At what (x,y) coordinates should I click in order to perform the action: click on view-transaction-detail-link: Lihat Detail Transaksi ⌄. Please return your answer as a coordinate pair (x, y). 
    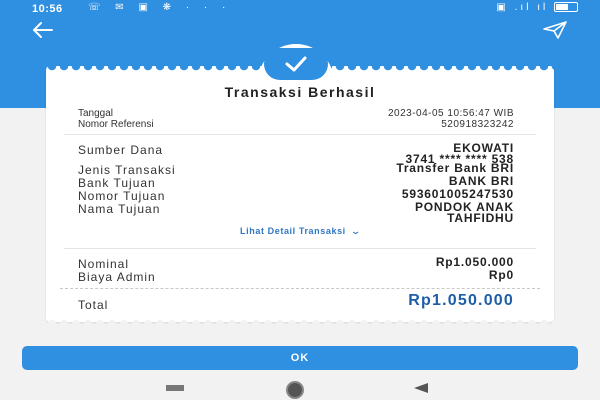
    Looking at the image, I should click on (300, 231).